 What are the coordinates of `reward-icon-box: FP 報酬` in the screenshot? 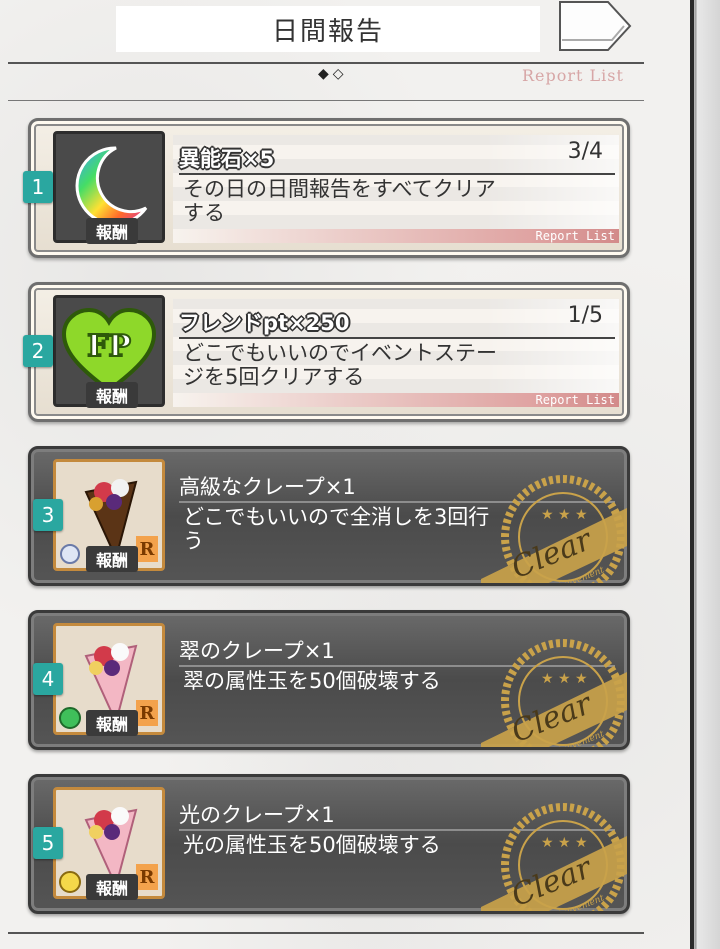 It's located at (109, 351).